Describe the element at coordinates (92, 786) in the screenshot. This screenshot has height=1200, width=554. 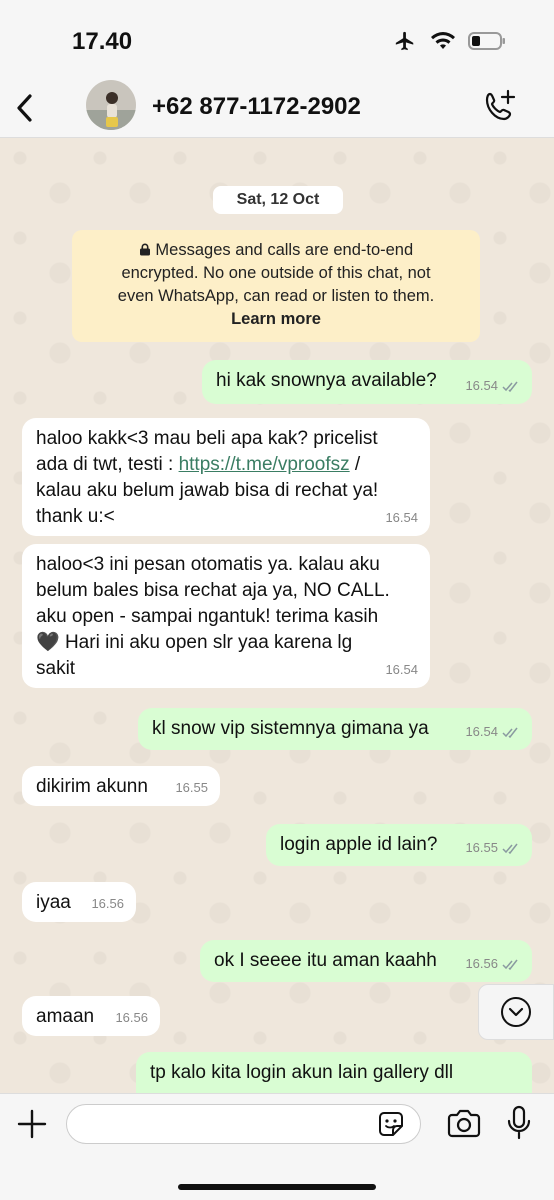
I see `message-text: dikirim akunn` at that location.